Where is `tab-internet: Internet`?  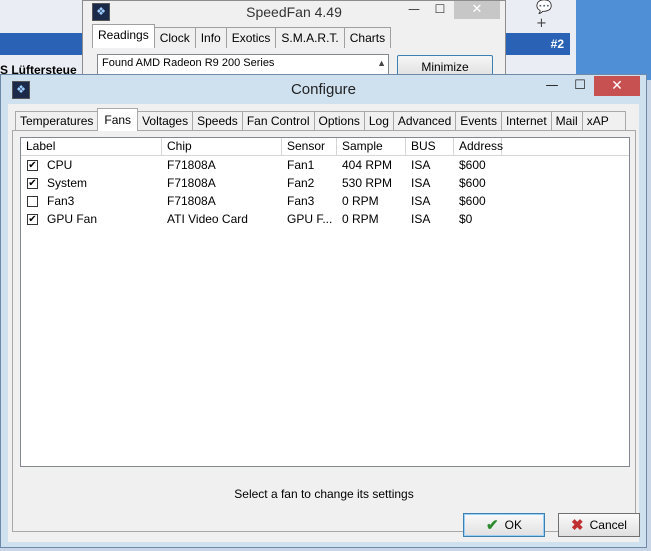
tab-internet: Internet is located at coordinates (526, 121).